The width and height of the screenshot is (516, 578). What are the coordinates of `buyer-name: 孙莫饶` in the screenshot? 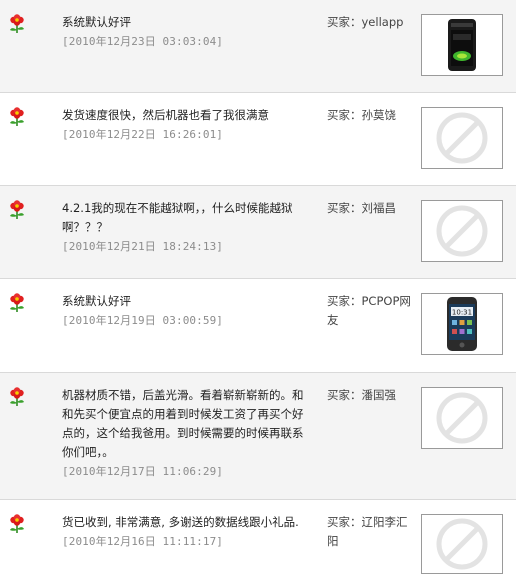 It's located at (379, 115).